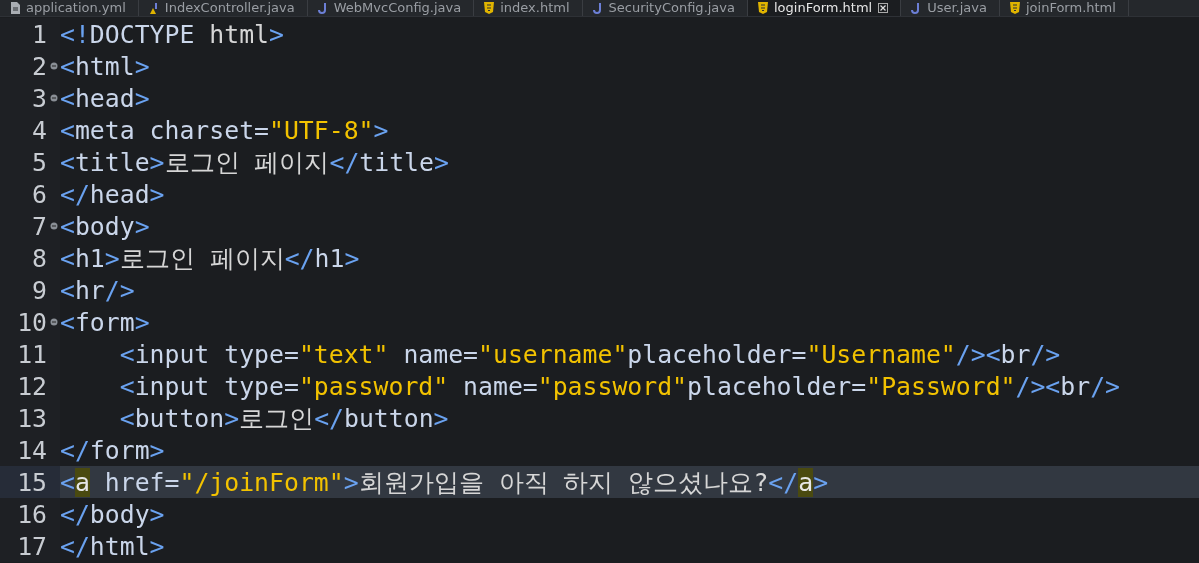  I want to click on file-tab: loginForm.html, so click(825, 8).